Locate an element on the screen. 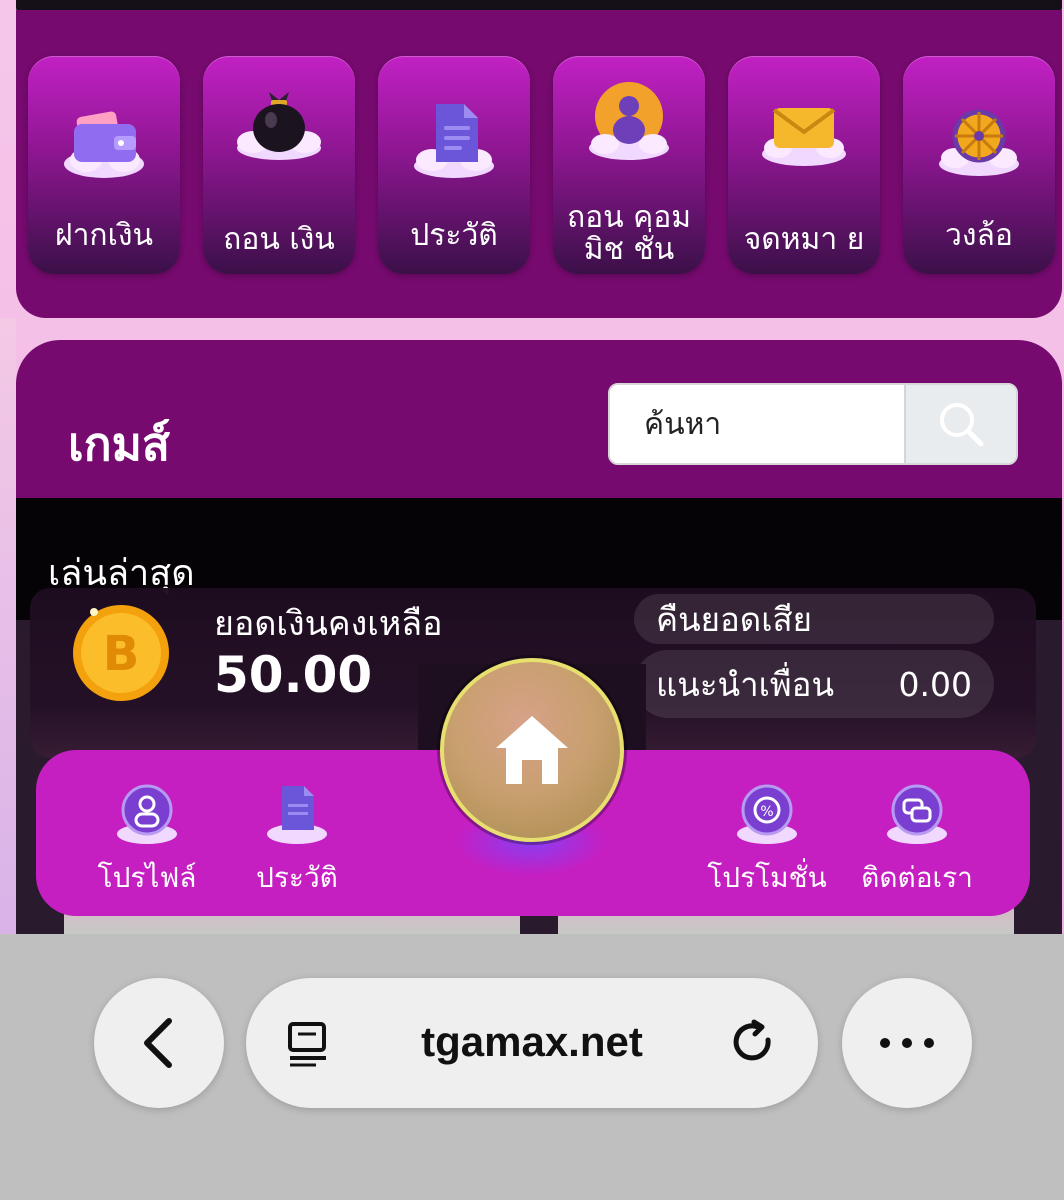  nav-profile: โปรไฟล์ is located at coordinates (147, 840).